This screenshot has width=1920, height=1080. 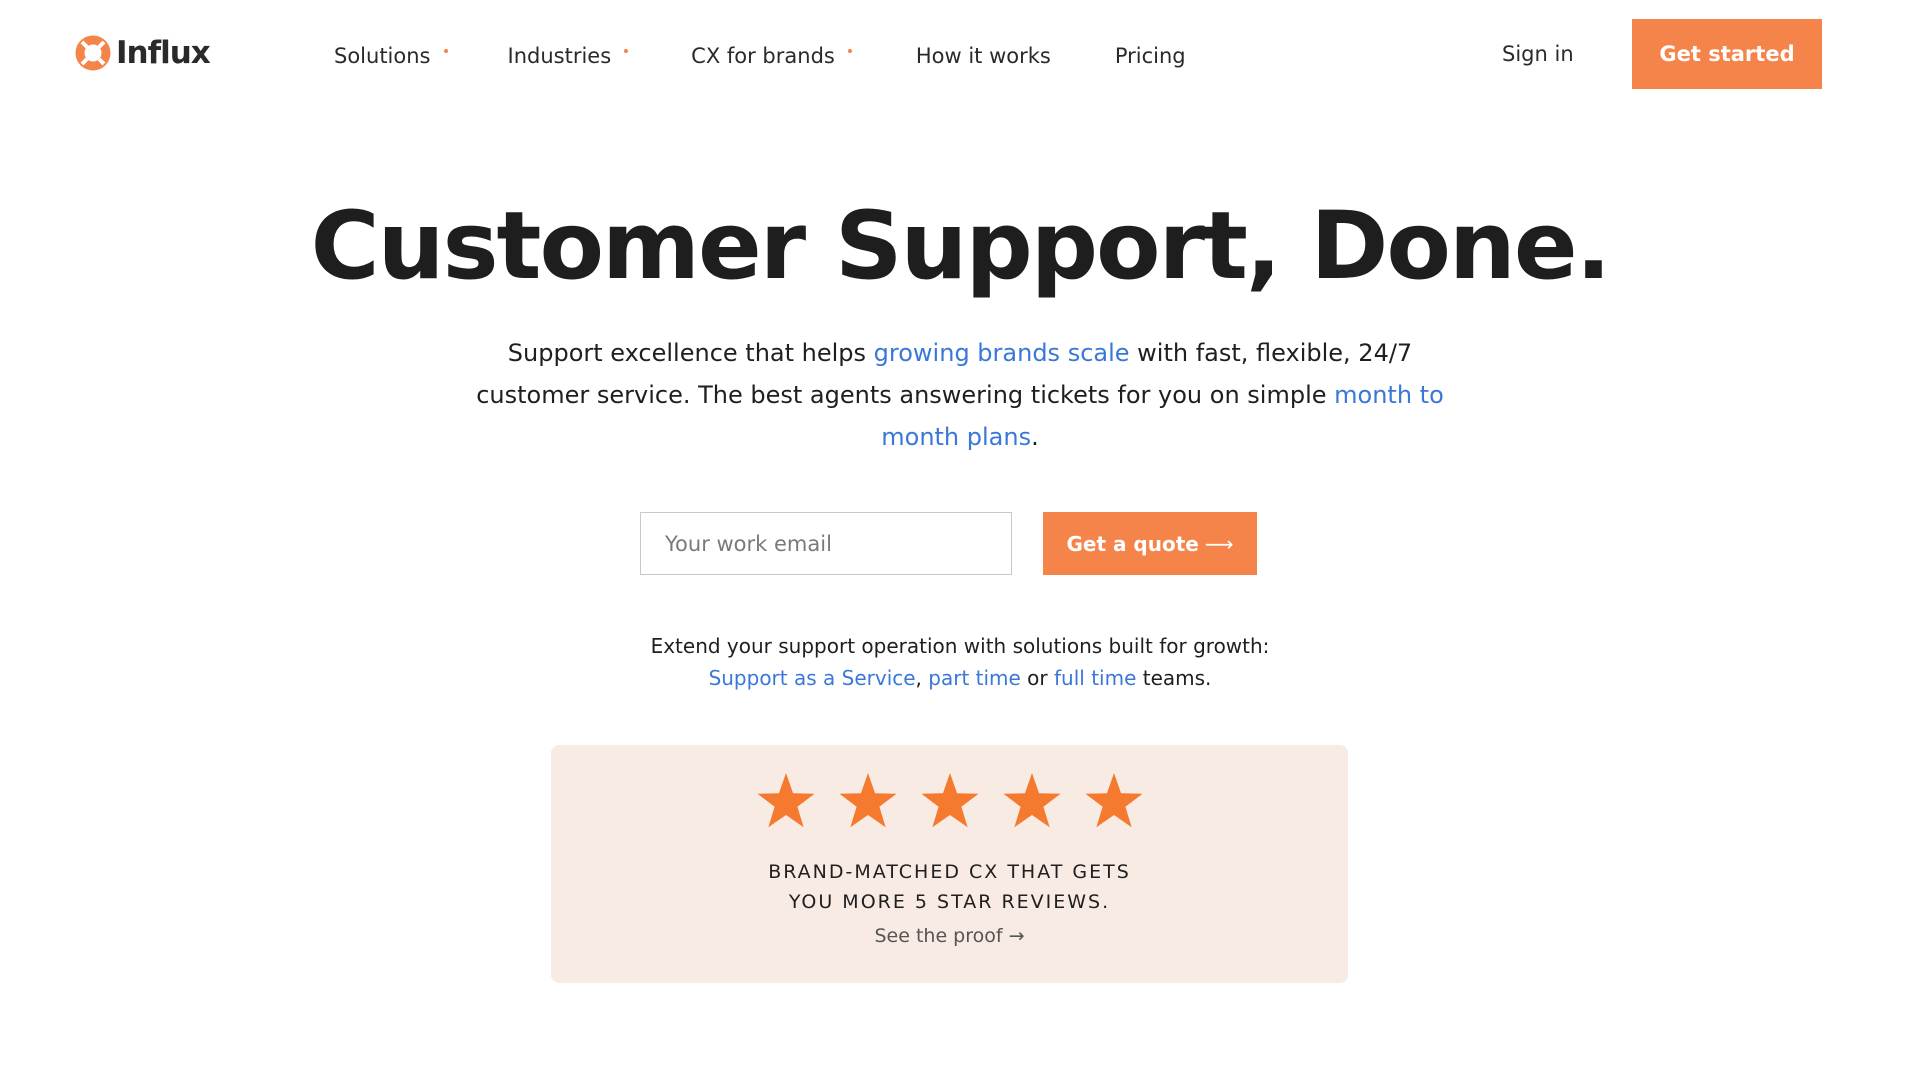 I want to click on star-rating, so click(x=949, y=802).